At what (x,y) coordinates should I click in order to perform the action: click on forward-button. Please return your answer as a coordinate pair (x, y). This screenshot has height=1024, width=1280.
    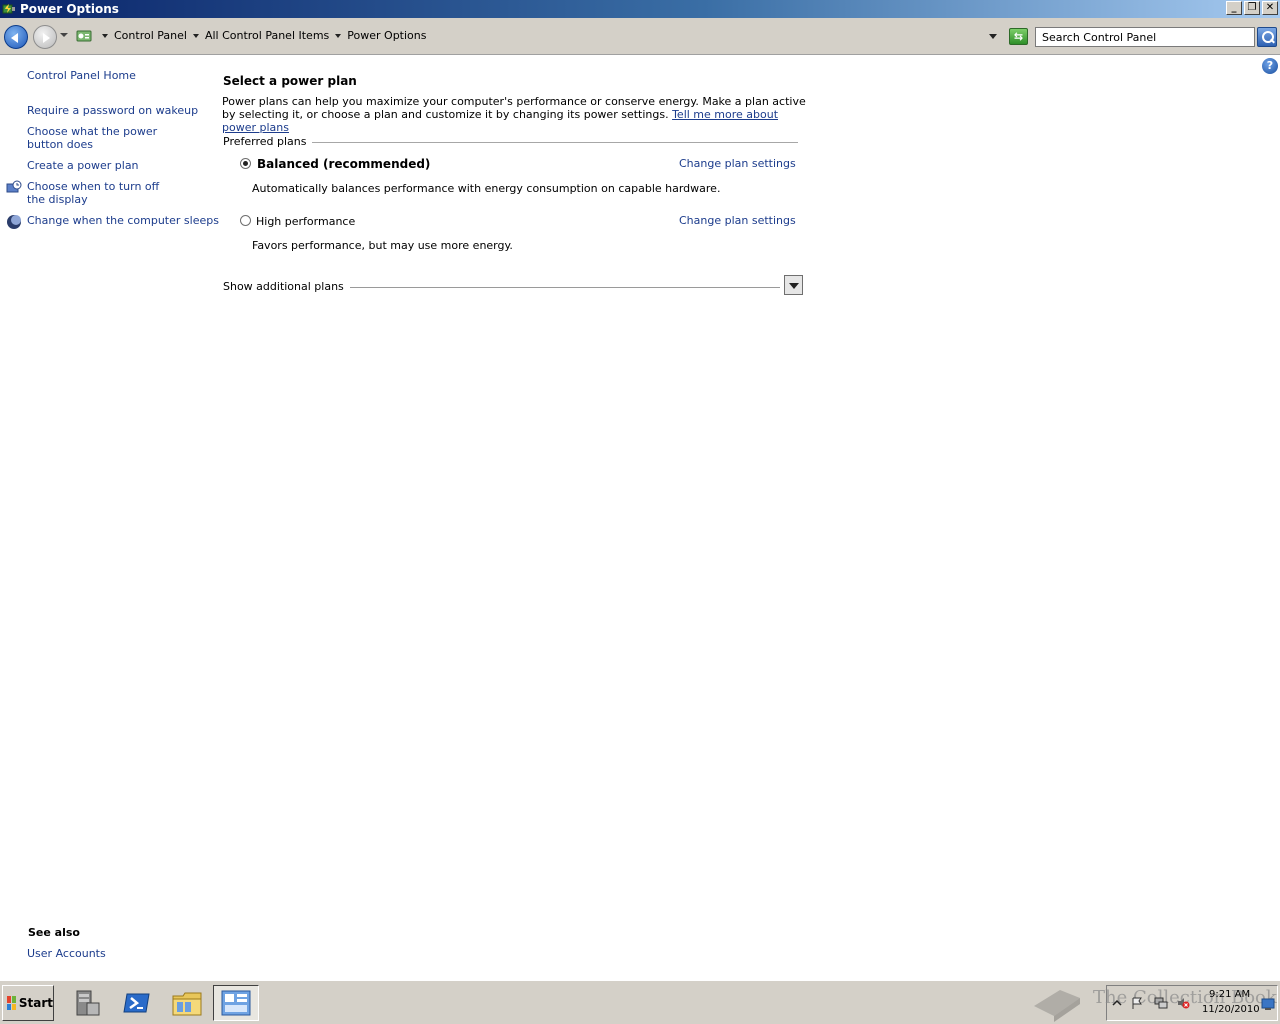
    Looking at the image, I should click on (45, 37).